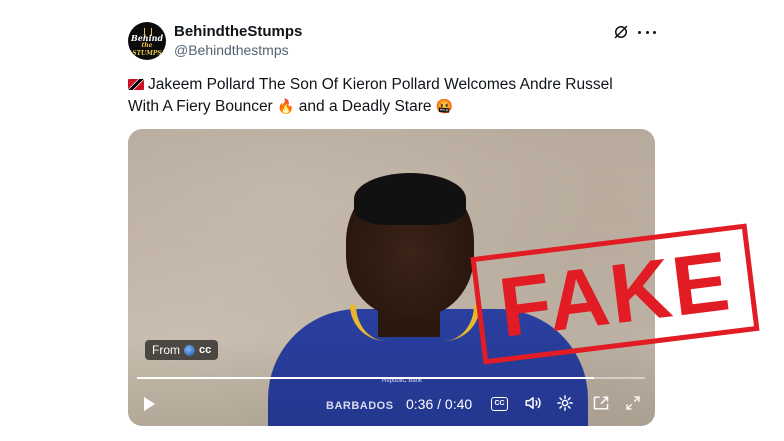 This screenshot has height=441, width=784. Describe the element at coordinates (366, 378) in the screenshot. I see `video-progress-fill` at that location.